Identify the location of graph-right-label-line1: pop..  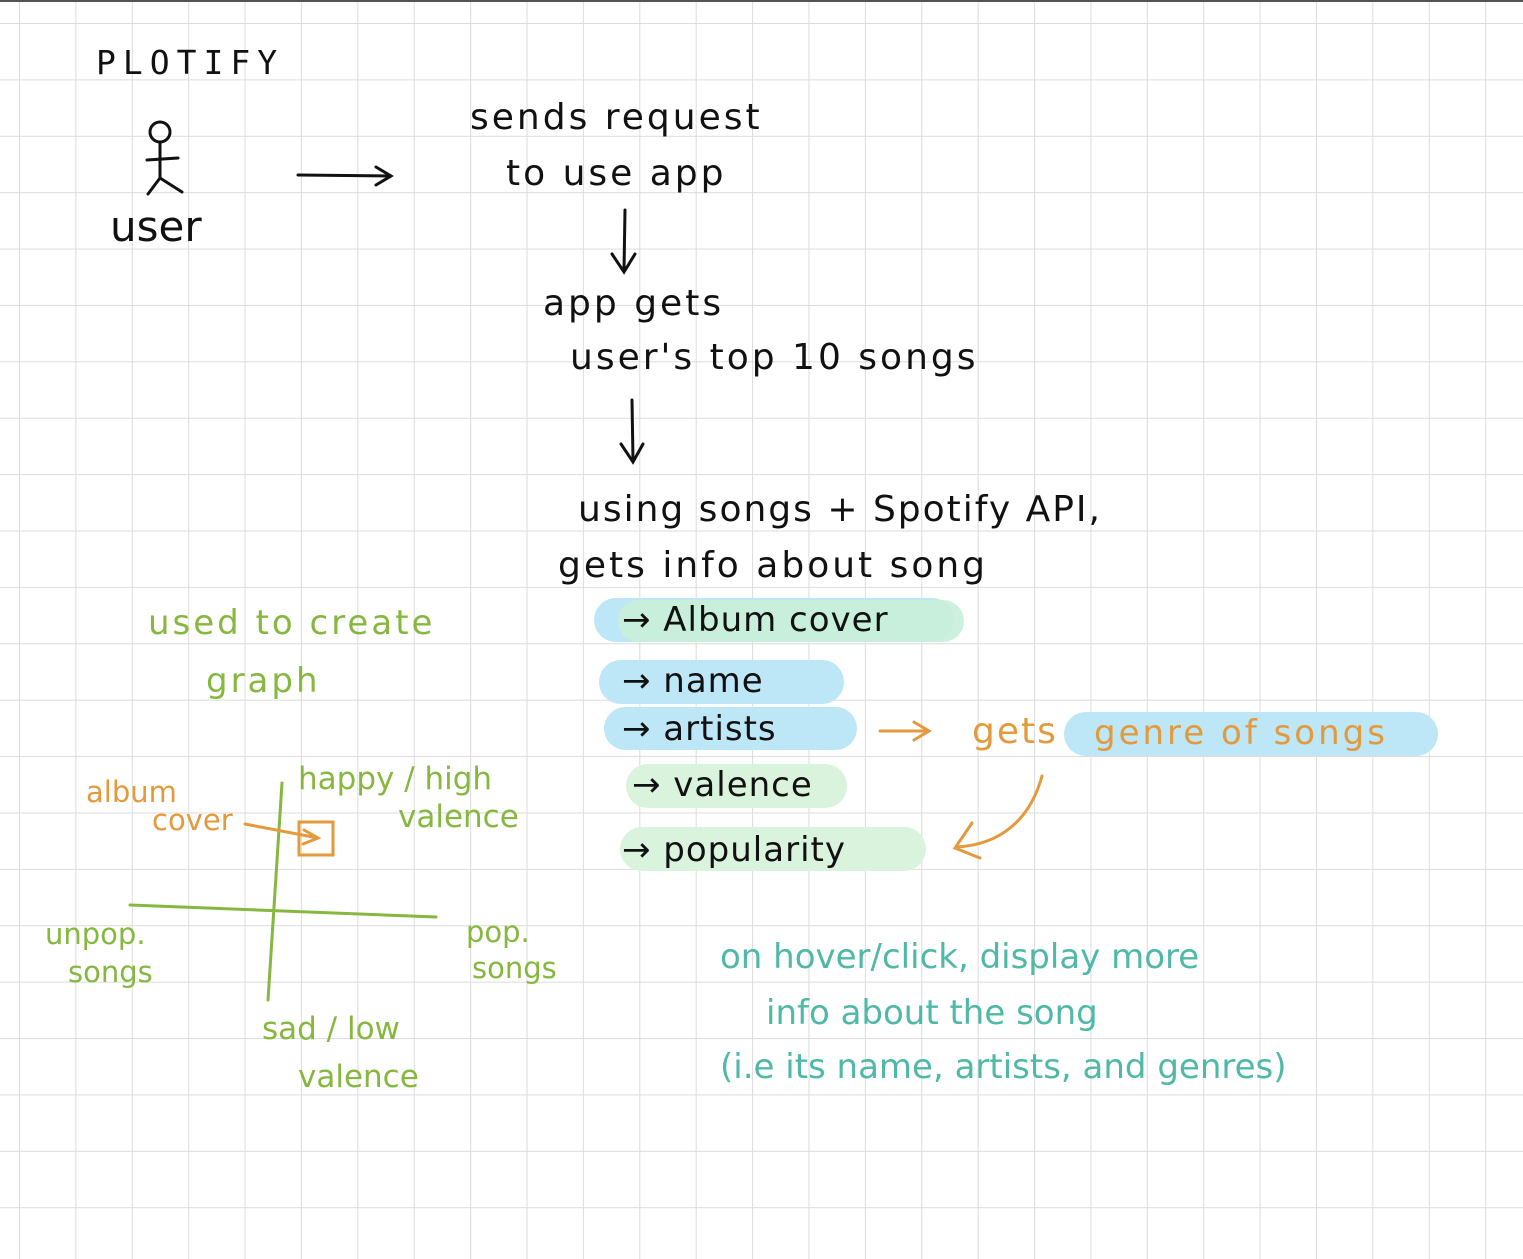
(498, 932).